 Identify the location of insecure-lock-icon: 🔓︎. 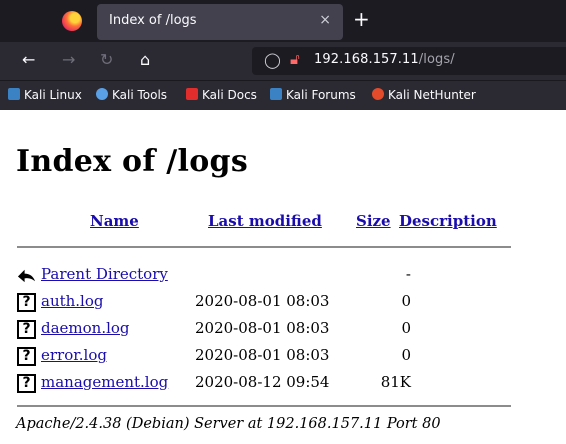
(295, 59).